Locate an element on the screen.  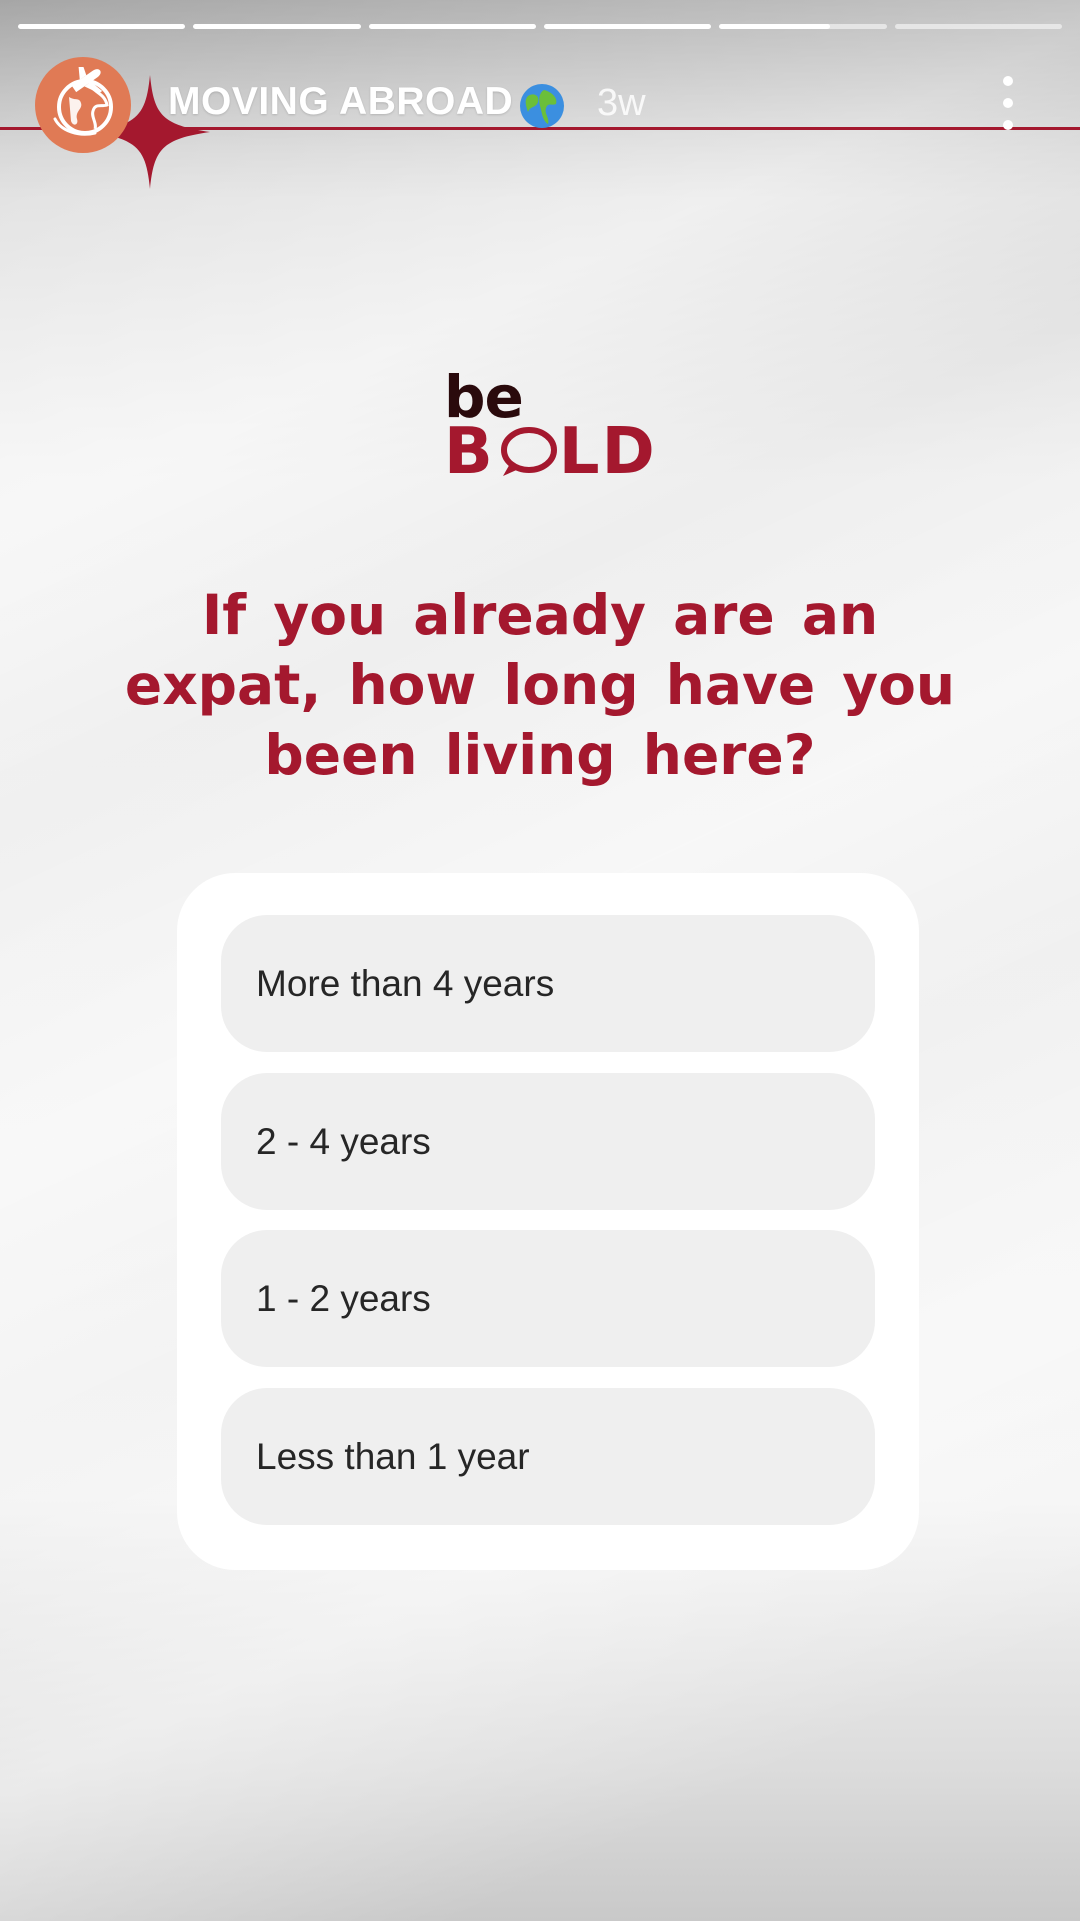
quiz-option-label: More than 4 years is located at coordinates (405, 983).